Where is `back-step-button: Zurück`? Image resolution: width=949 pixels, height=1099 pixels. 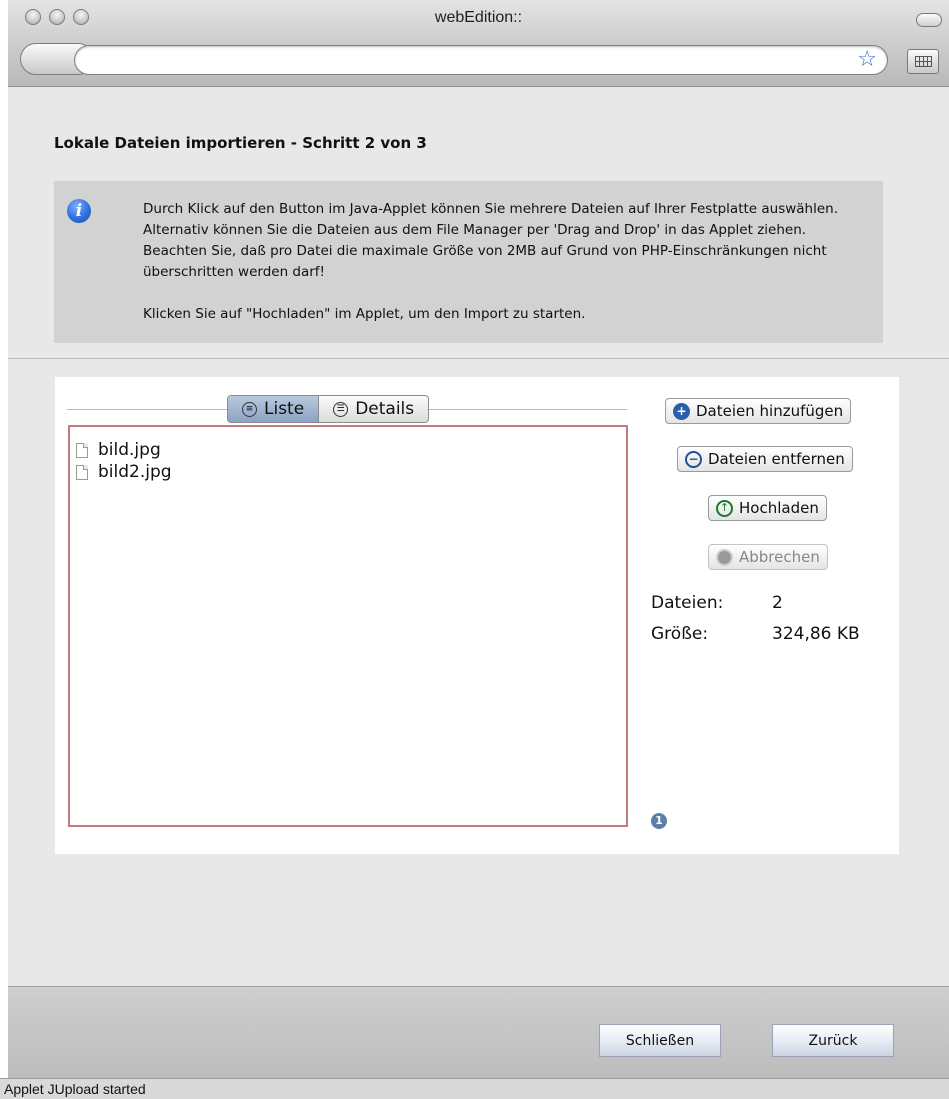
back-step-button: Zurück is located at coordinates (833, 1040).